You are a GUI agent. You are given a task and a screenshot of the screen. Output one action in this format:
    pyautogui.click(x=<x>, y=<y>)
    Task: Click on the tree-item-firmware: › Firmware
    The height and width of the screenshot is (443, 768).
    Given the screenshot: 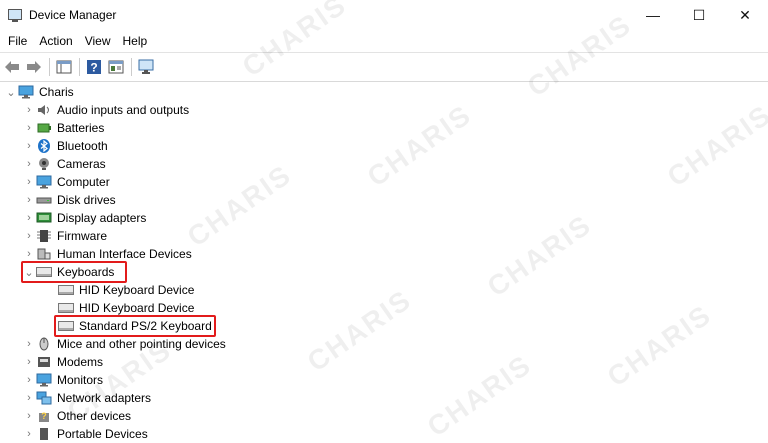 What is the action you would take?
    pyautogui.click(x=64, y=236)
    